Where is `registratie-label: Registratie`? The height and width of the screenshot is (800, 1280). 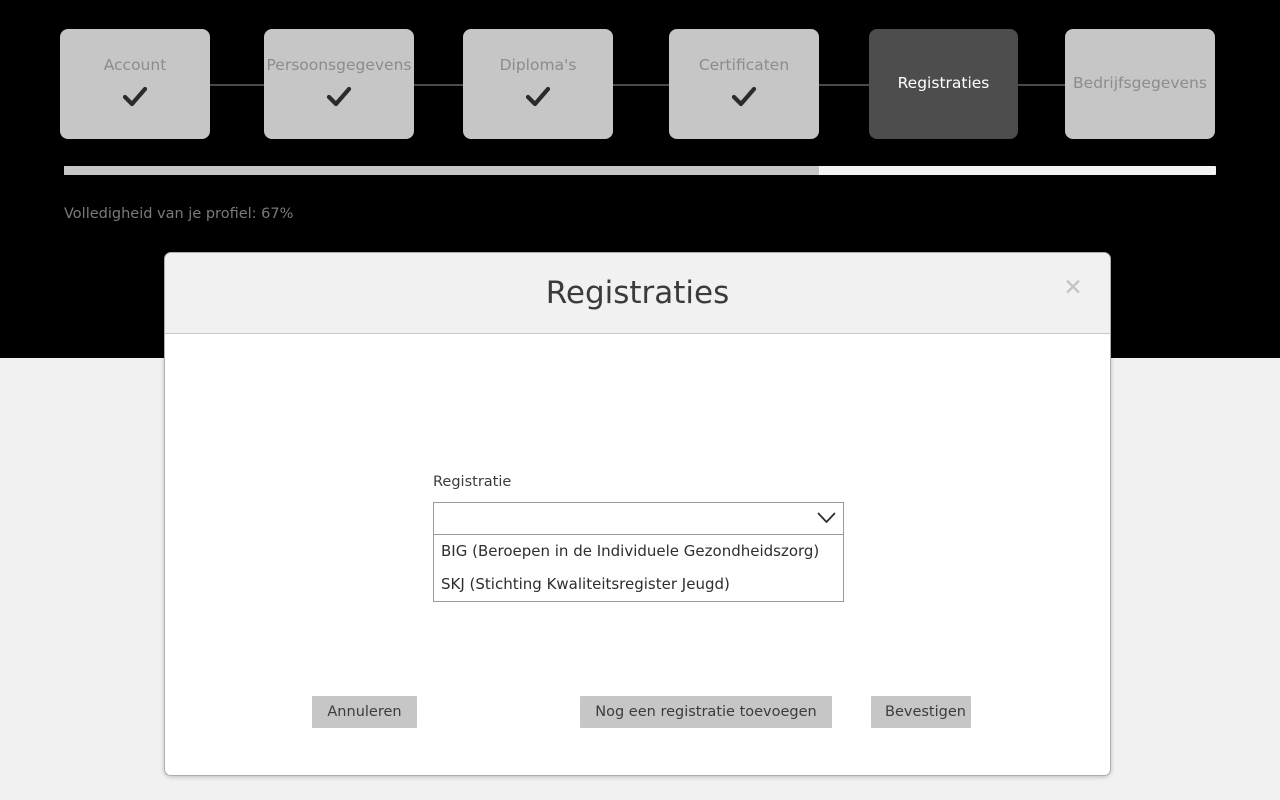
registratie-label: Registratie is located at coordinates (472, 482).